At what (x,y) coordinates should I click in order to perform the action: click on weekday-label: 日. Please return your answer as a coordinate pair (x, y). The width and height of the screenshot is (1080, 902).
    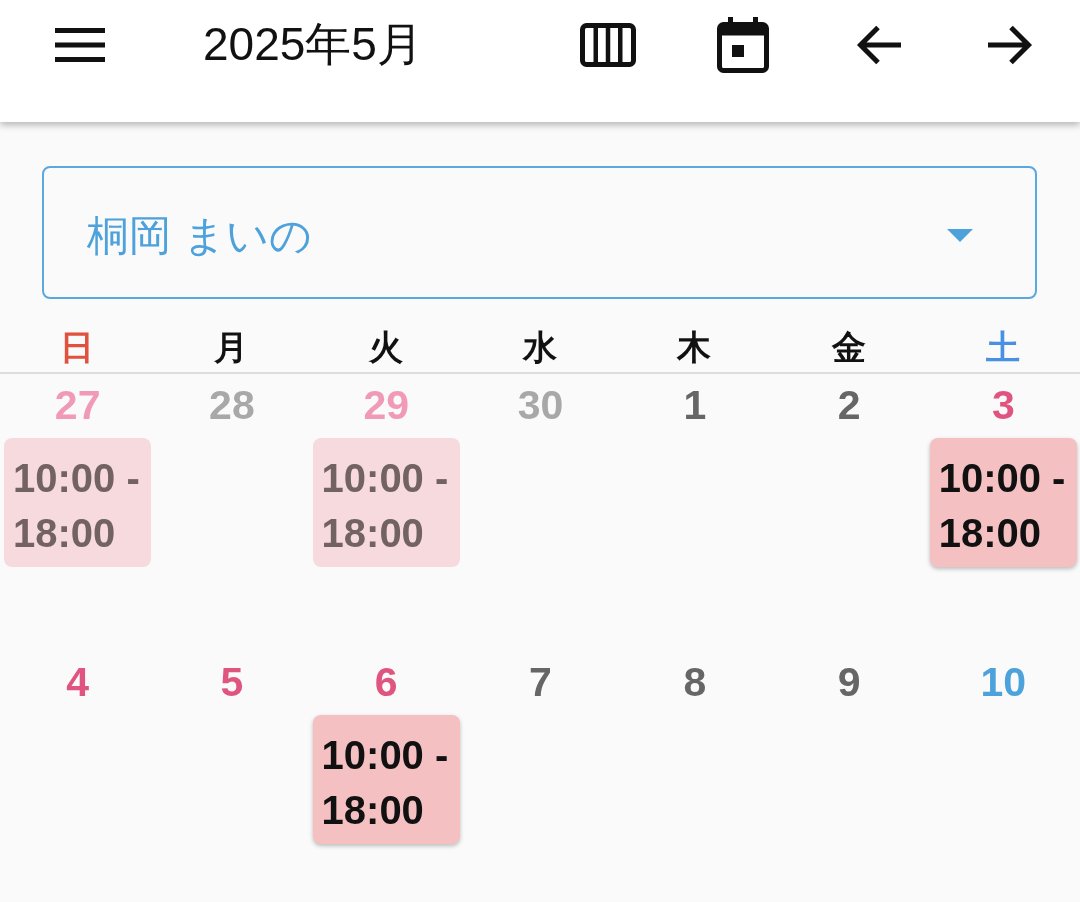
    Looking at the image, I should click on (77, 347).